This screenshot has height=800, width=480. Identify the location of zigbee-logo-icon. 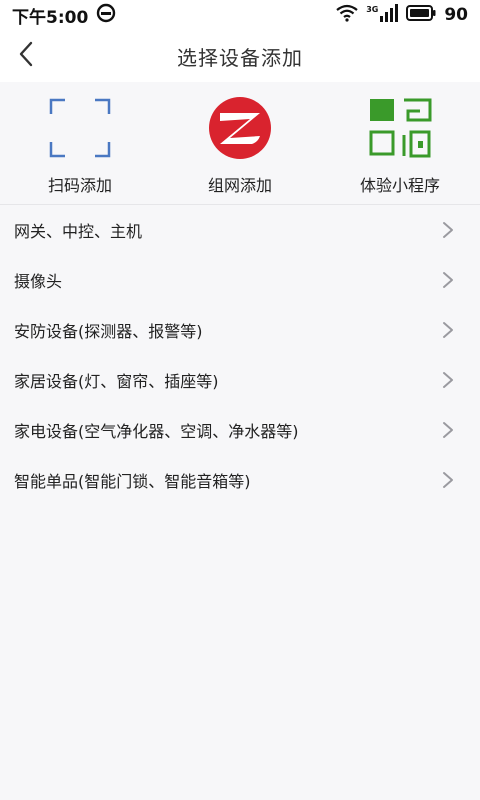
(240, 128).